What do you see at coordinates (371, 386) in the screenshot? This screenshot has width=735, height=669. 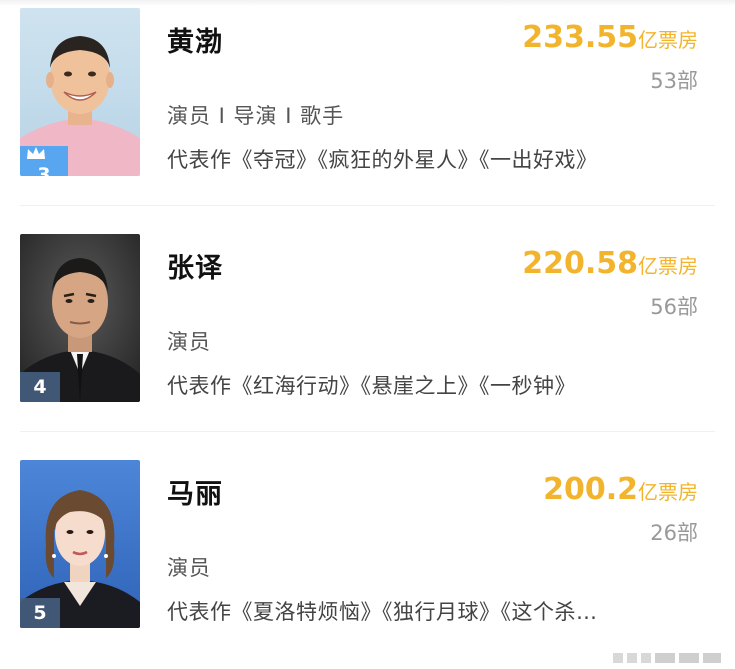 I see `representative-works: 代表作《红海行动》《悬崖之上》《一秒钟》` at bounding box center [371, 386].